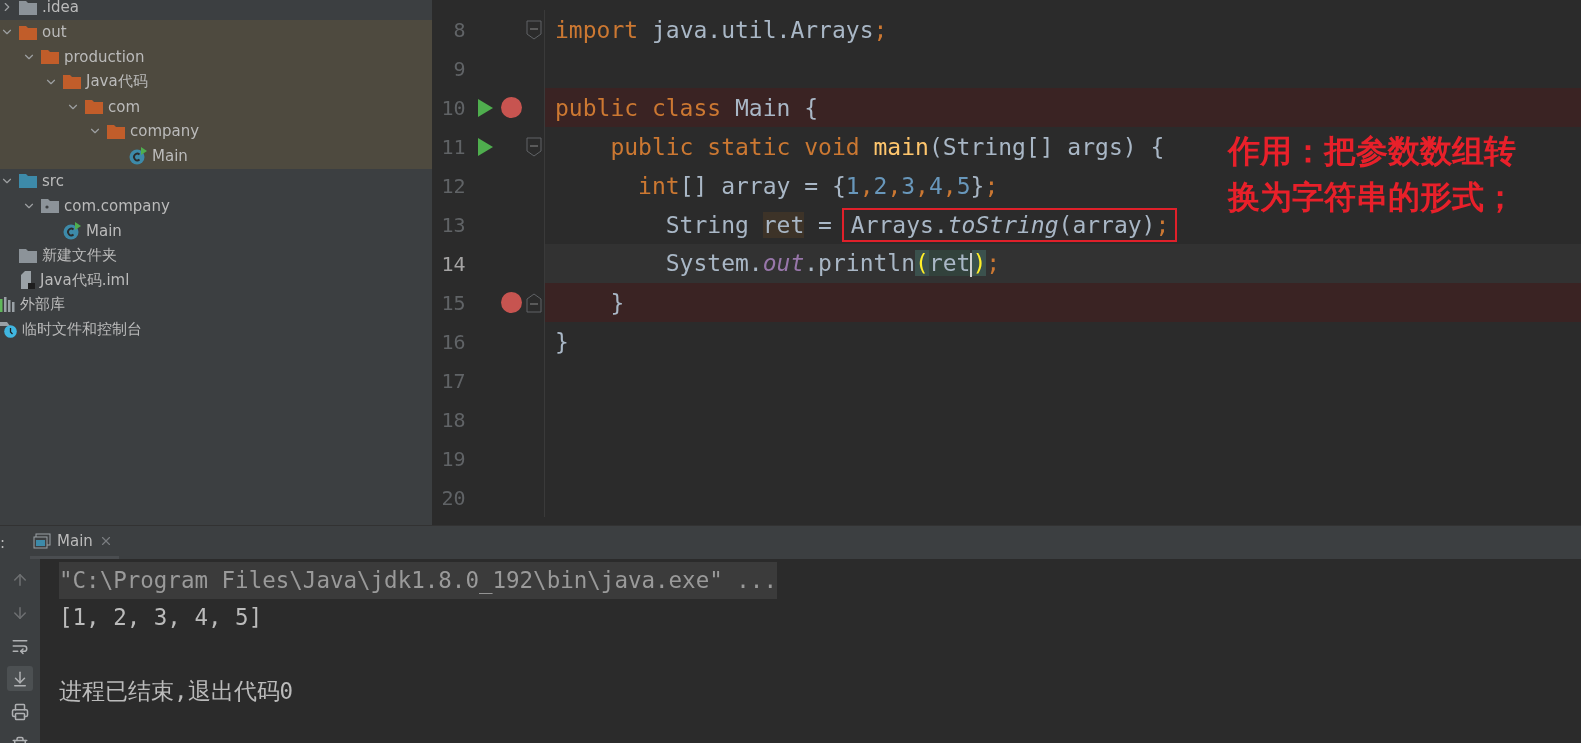  I want to click on scratch-clock-icon, so click(8, 330).